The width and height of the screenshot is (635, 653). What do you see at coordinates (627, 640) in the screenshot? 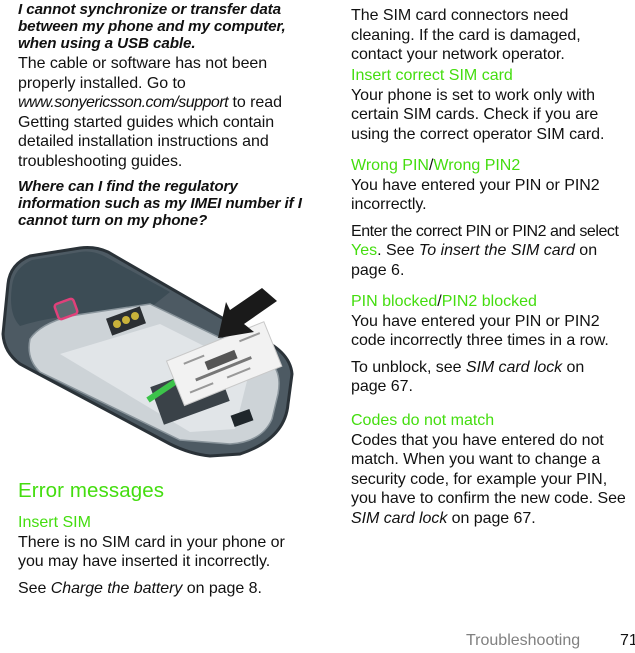
I see `page-number: 71` at bounding box center [627, 640].